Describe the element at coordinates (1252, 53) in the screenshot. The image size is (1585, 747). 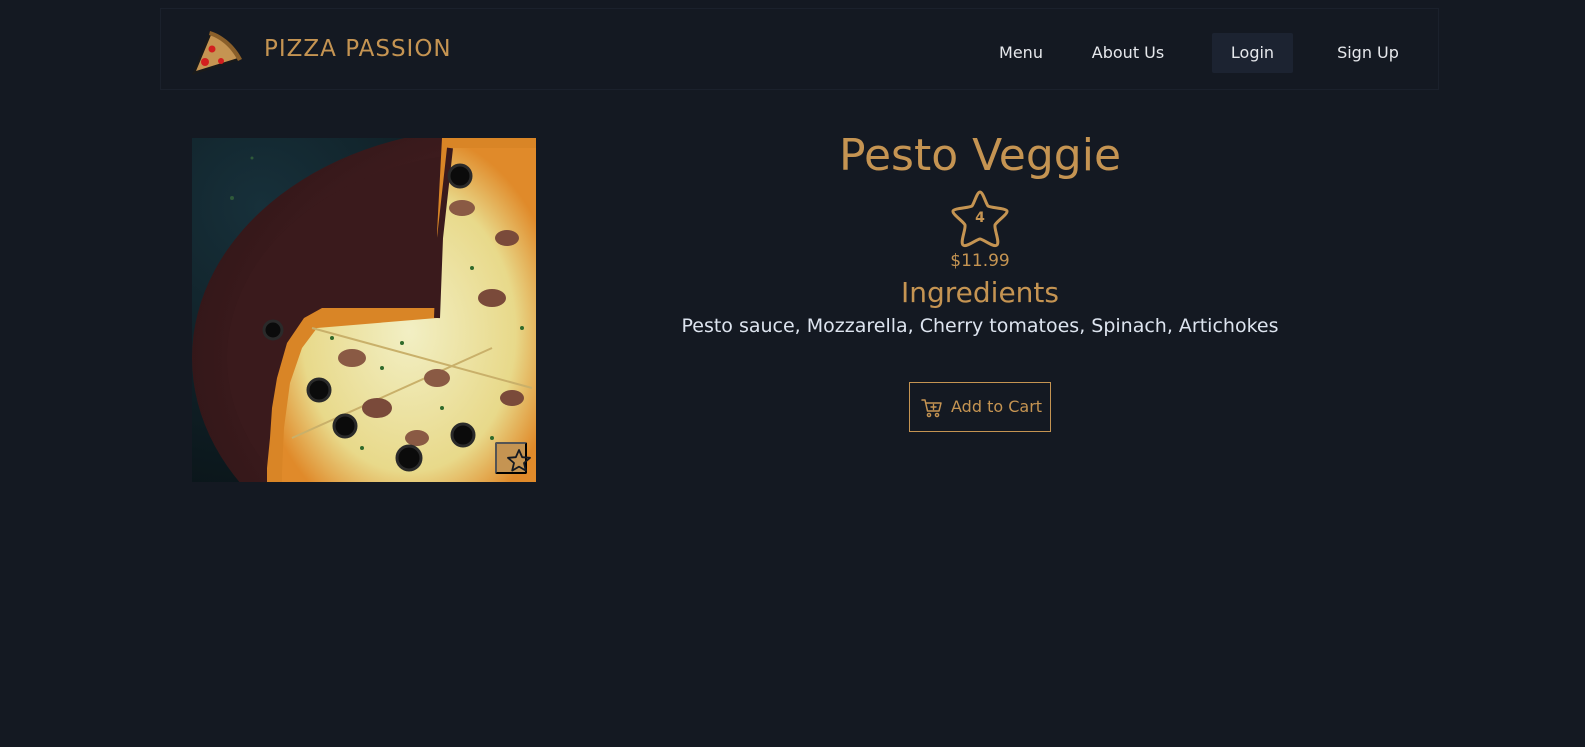
I see `nav-login: Login` at that location.